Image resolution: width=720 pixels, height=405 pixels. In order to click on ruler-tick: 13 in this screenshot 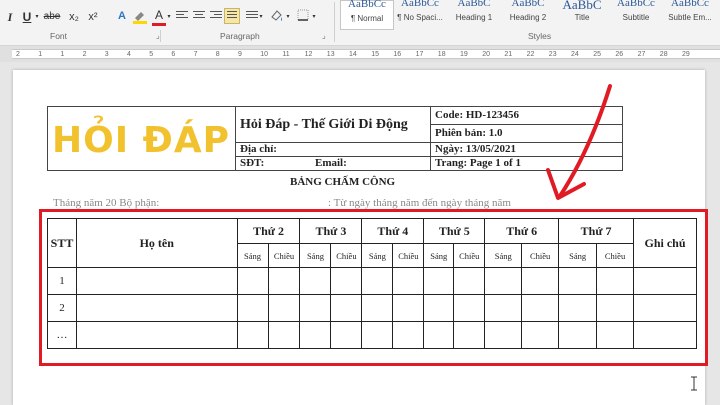, I will do `click(330, 54)`.